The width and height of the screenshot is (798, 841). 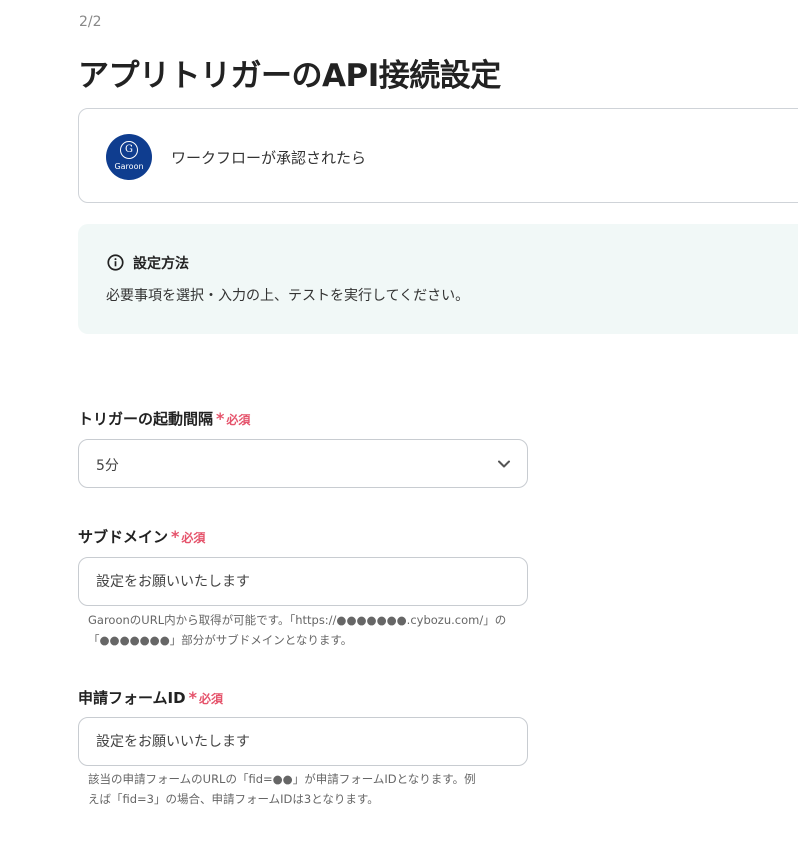 What do you see at coordinates (303, 463) in the screenshot?
I see `interval-select: 5分` at bounding box center [303, 463].